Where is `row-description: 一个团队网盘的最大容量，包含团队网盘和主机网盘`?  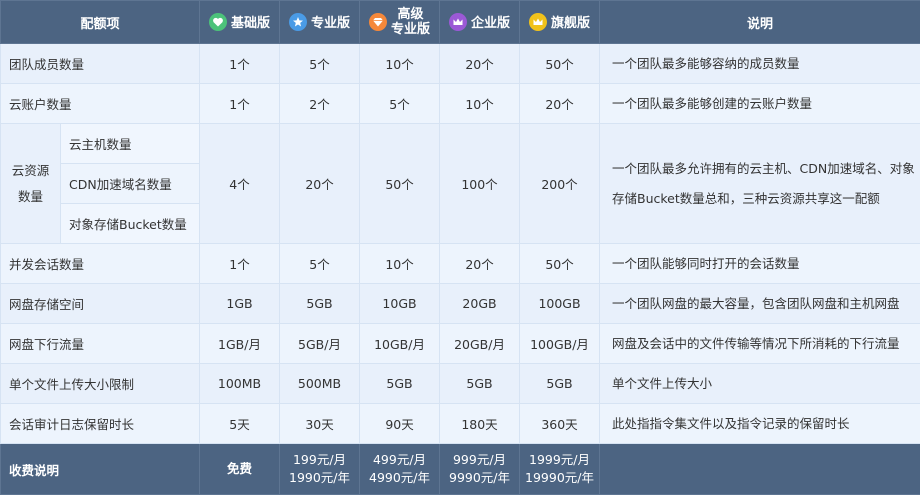
row-description: 一个团队网盘的最大容量，包含团队网盘和主机网盘 is located at coordinates (760, 304).